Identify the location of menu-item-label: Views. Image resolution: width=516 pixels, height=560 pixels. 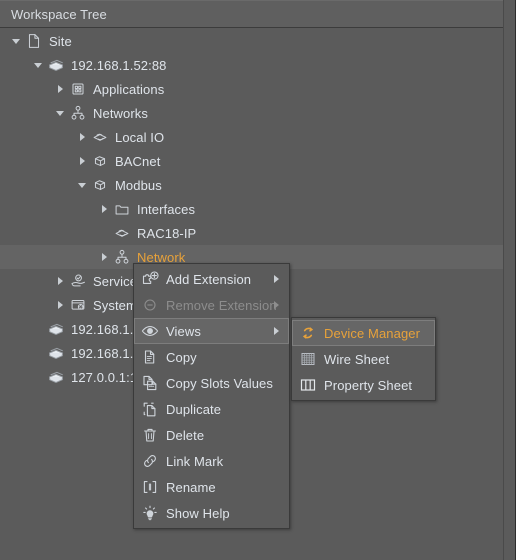
(183, 331).